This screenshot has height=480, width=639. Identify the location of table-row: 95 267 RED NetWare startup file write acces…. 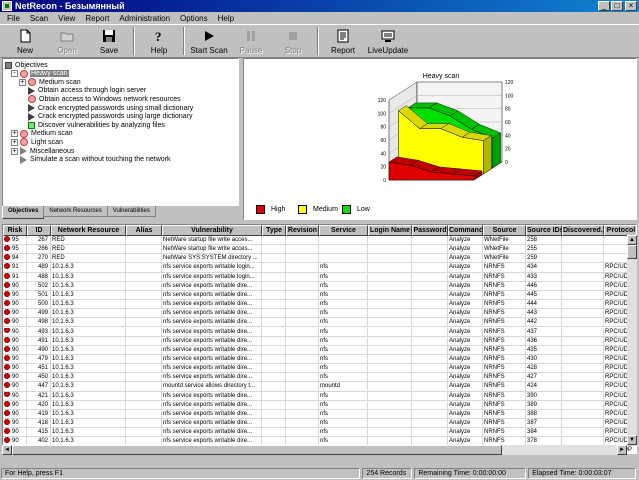
(319, 241).